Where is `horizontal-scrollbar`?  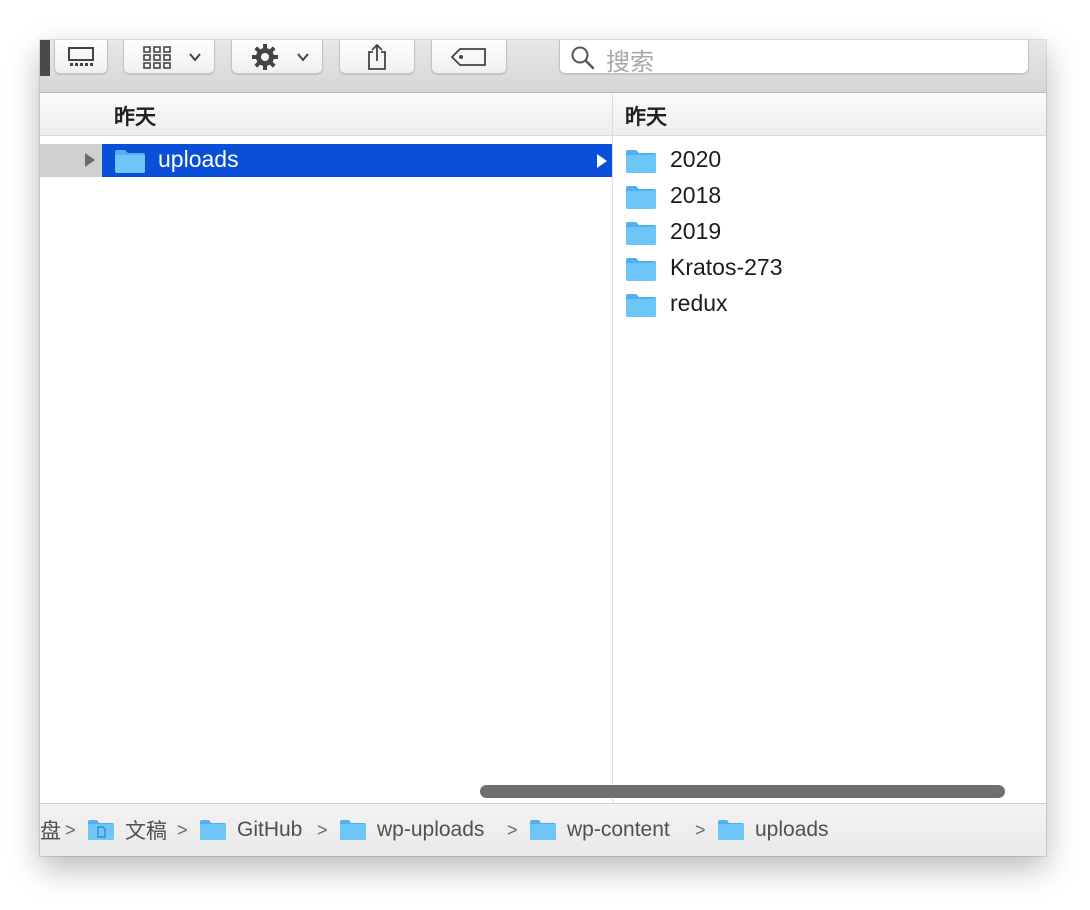 horizontal-scrollbar is located at coordinates (742, 791).